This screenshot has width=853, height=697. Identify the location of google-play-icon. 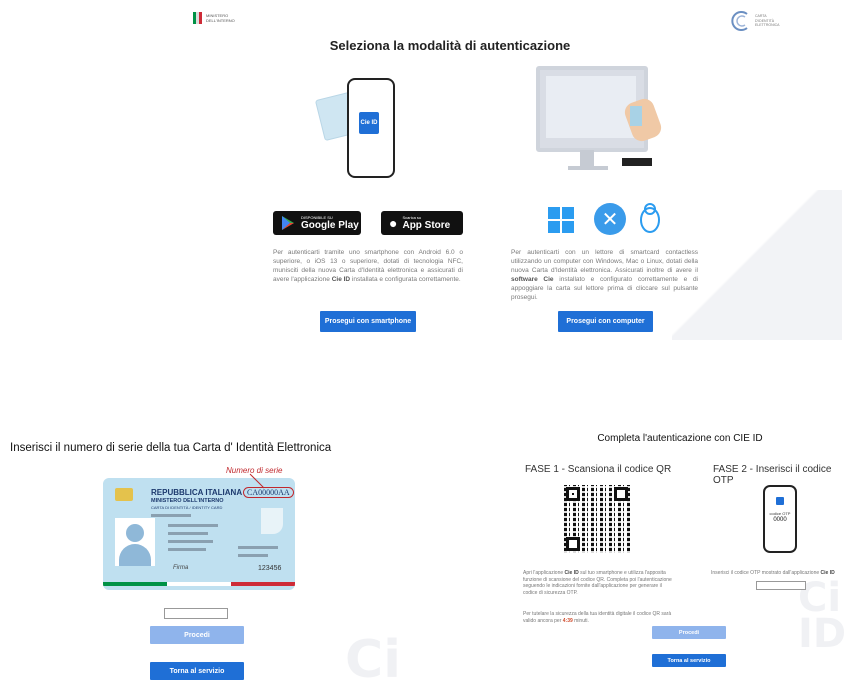
(288, 223).